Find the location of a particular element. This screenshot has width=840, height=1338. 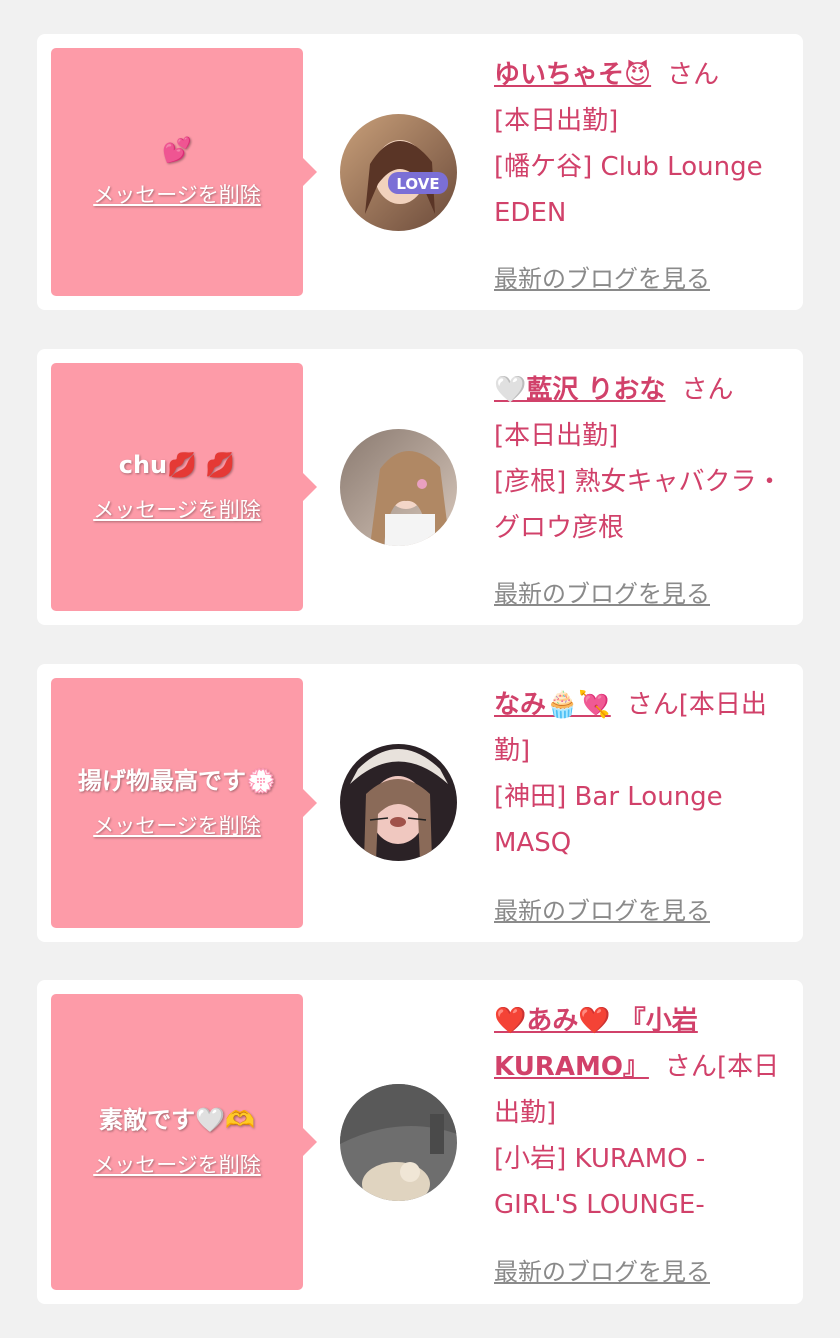

cast-info: ゆいちゃそ😈 さん [本日出勤] [幡ケ谷] Club Lounge EDEN is located at coordinates (639, 144).